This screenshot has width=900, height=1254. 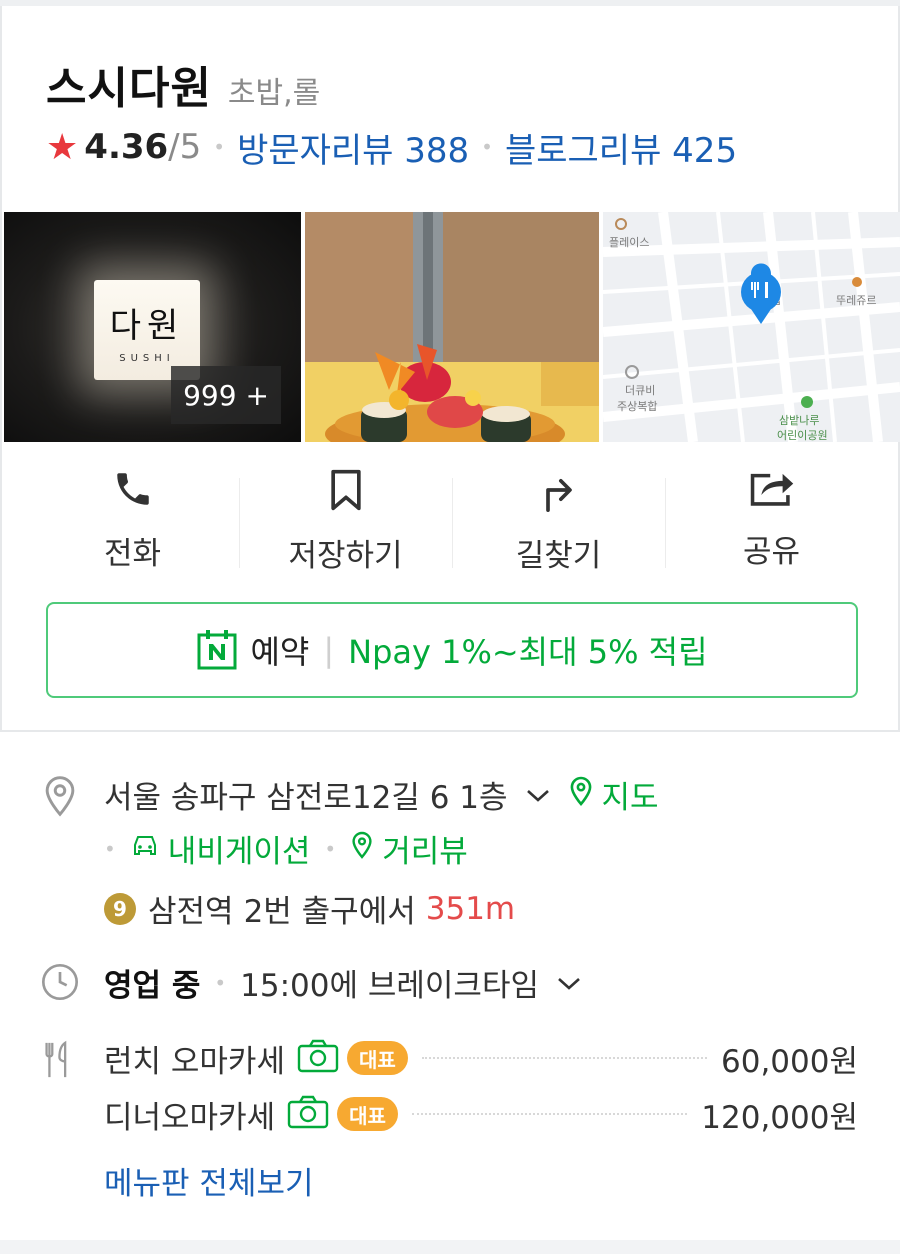 What do you see at coordinates (126, 147) in the screenshot?
I see `rating-score: 4.36` at bounding box center [126, 147].